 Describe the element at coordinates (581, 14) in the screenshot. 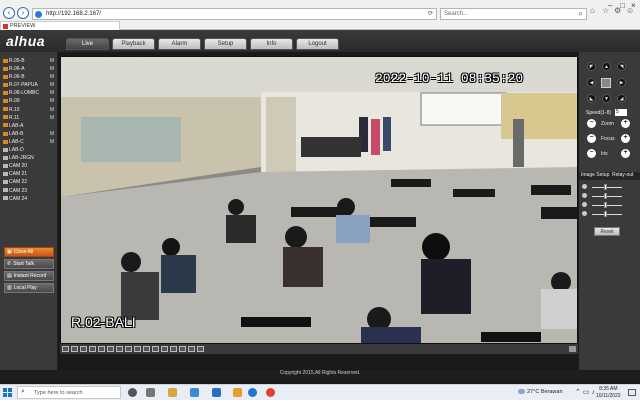

I see `search-icon: ⌕` at that location.